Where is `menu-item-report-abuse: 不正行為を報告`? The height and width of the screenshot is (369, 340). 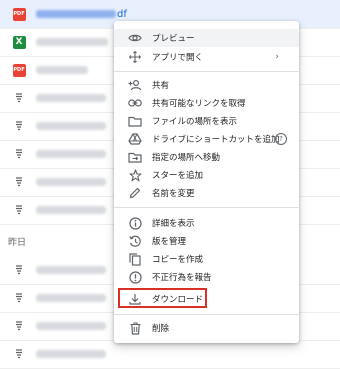
menu-item-report-abuse: 不正行為を報告 is located at coordinates (206, 277).